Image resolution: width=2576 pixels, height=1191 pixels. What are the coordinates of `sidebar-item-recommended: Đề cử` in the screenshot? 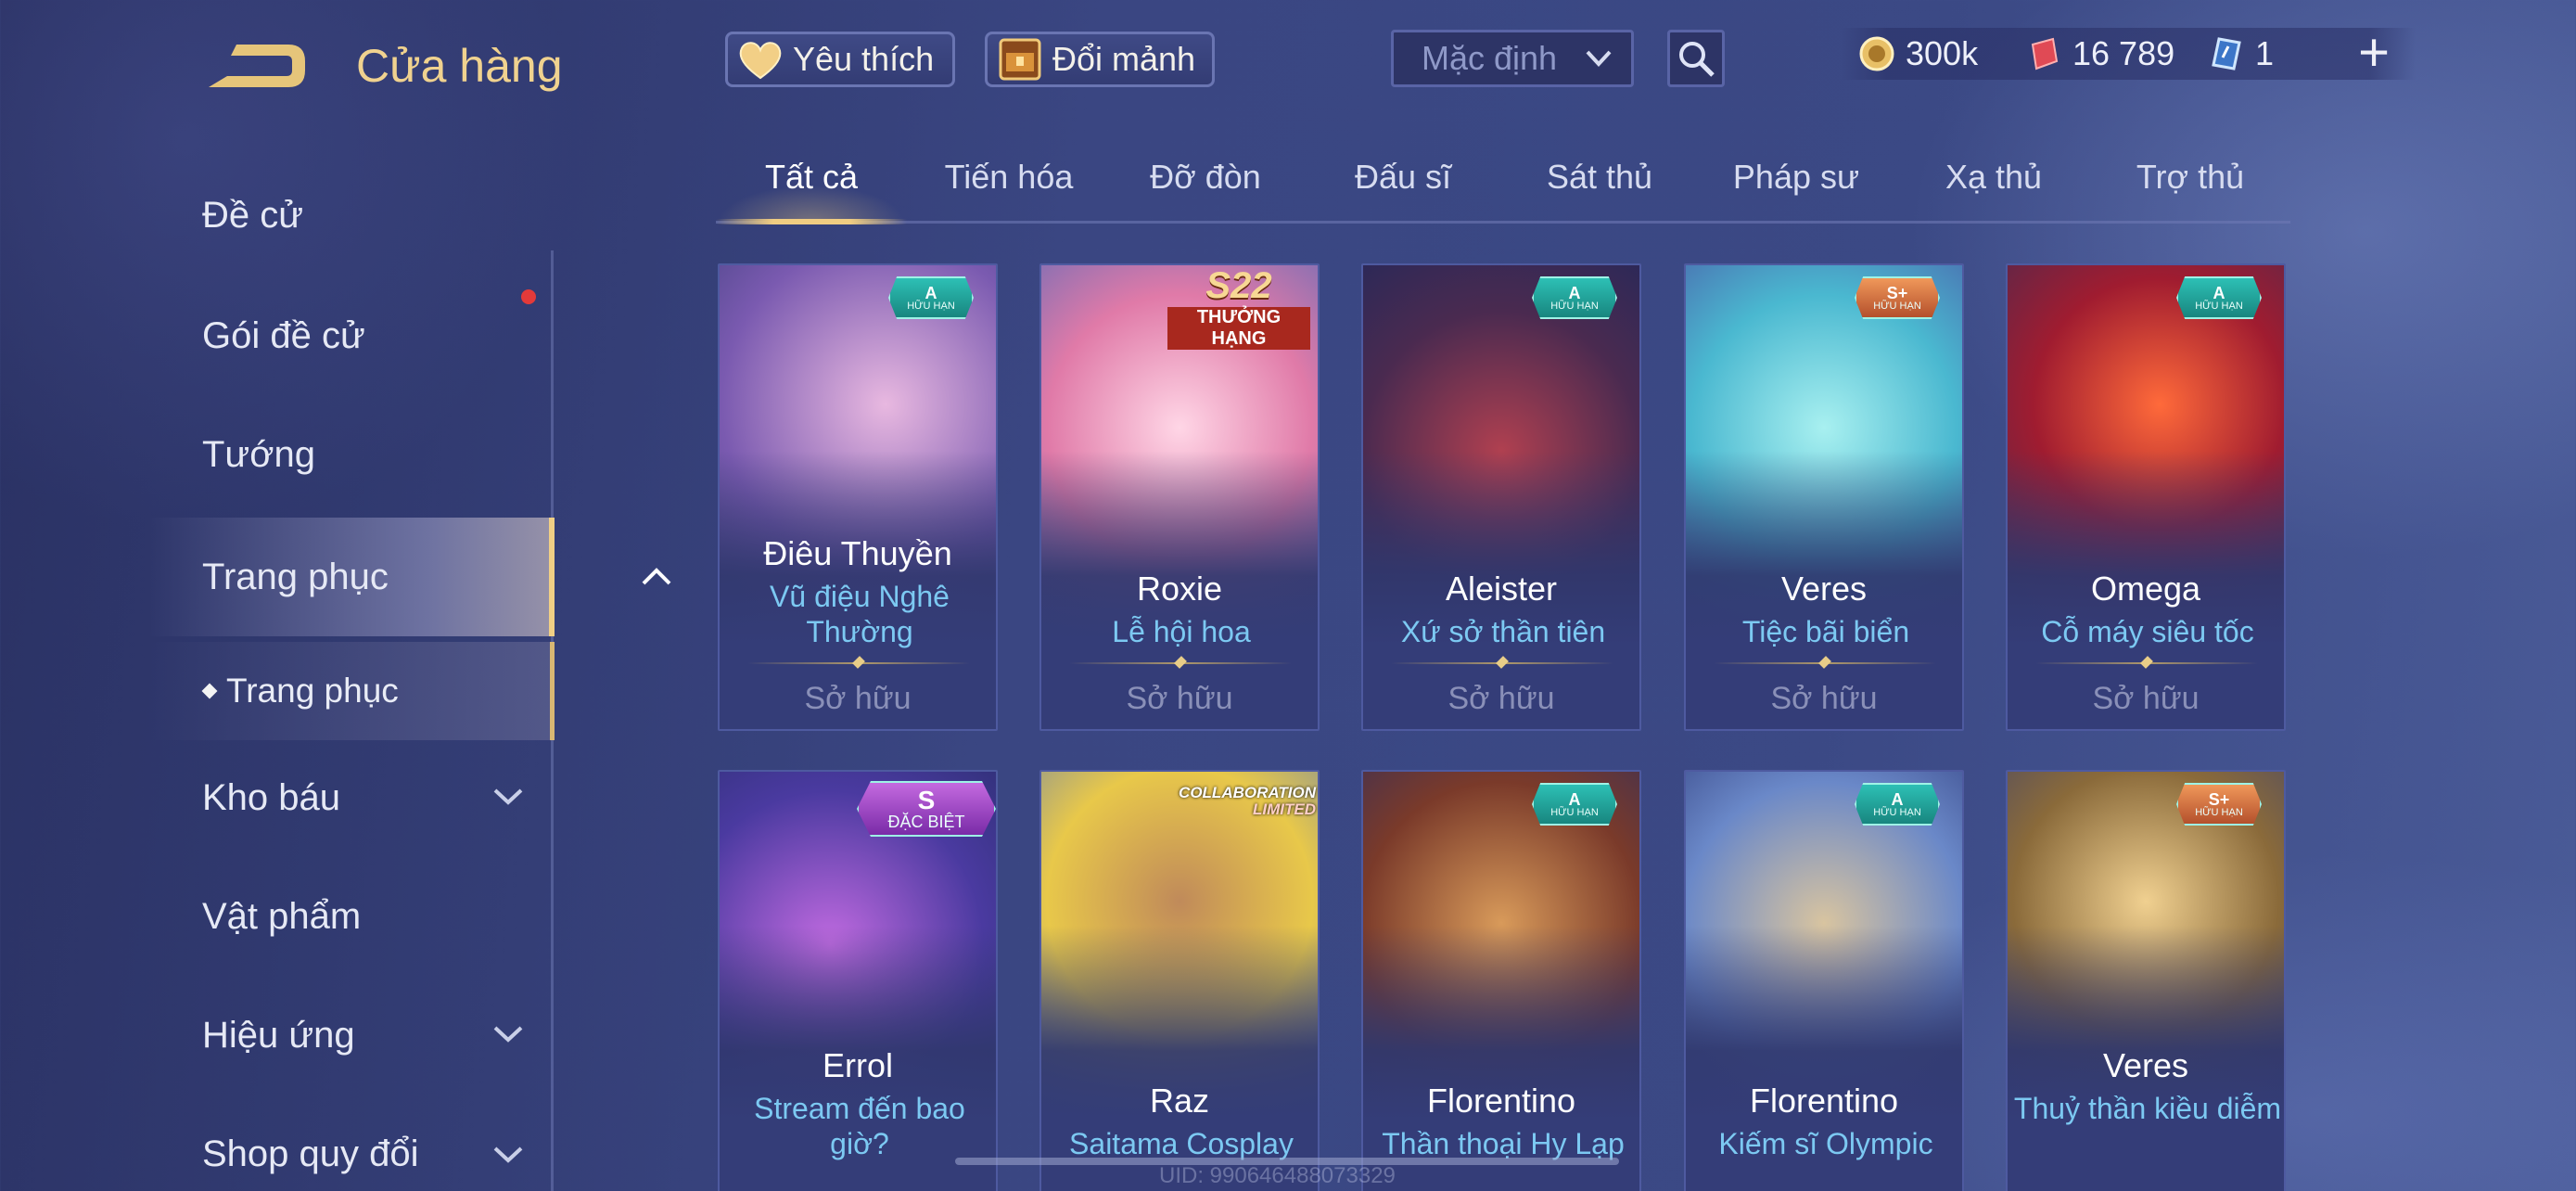 It's located at (253, 216).